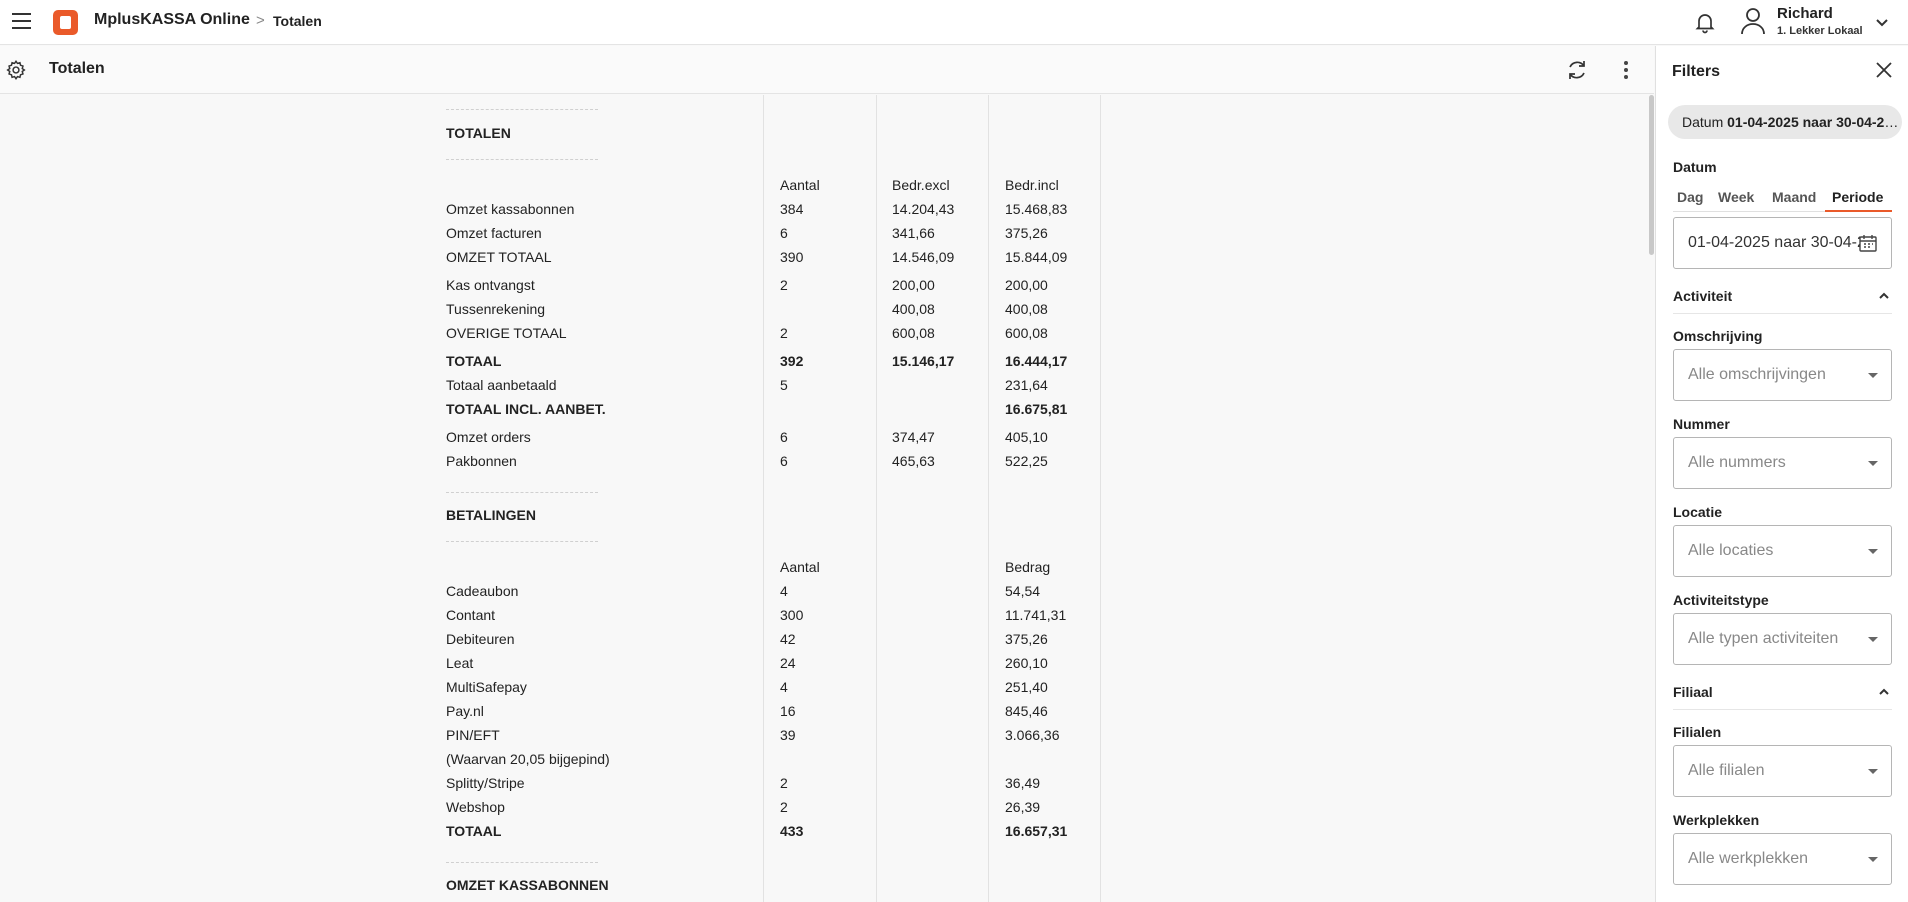  What do you see at coordinates (1036, 831) in the screenshot?
I see `cell-bedrag: 16.657,31` at bounding box center [1036, 831].